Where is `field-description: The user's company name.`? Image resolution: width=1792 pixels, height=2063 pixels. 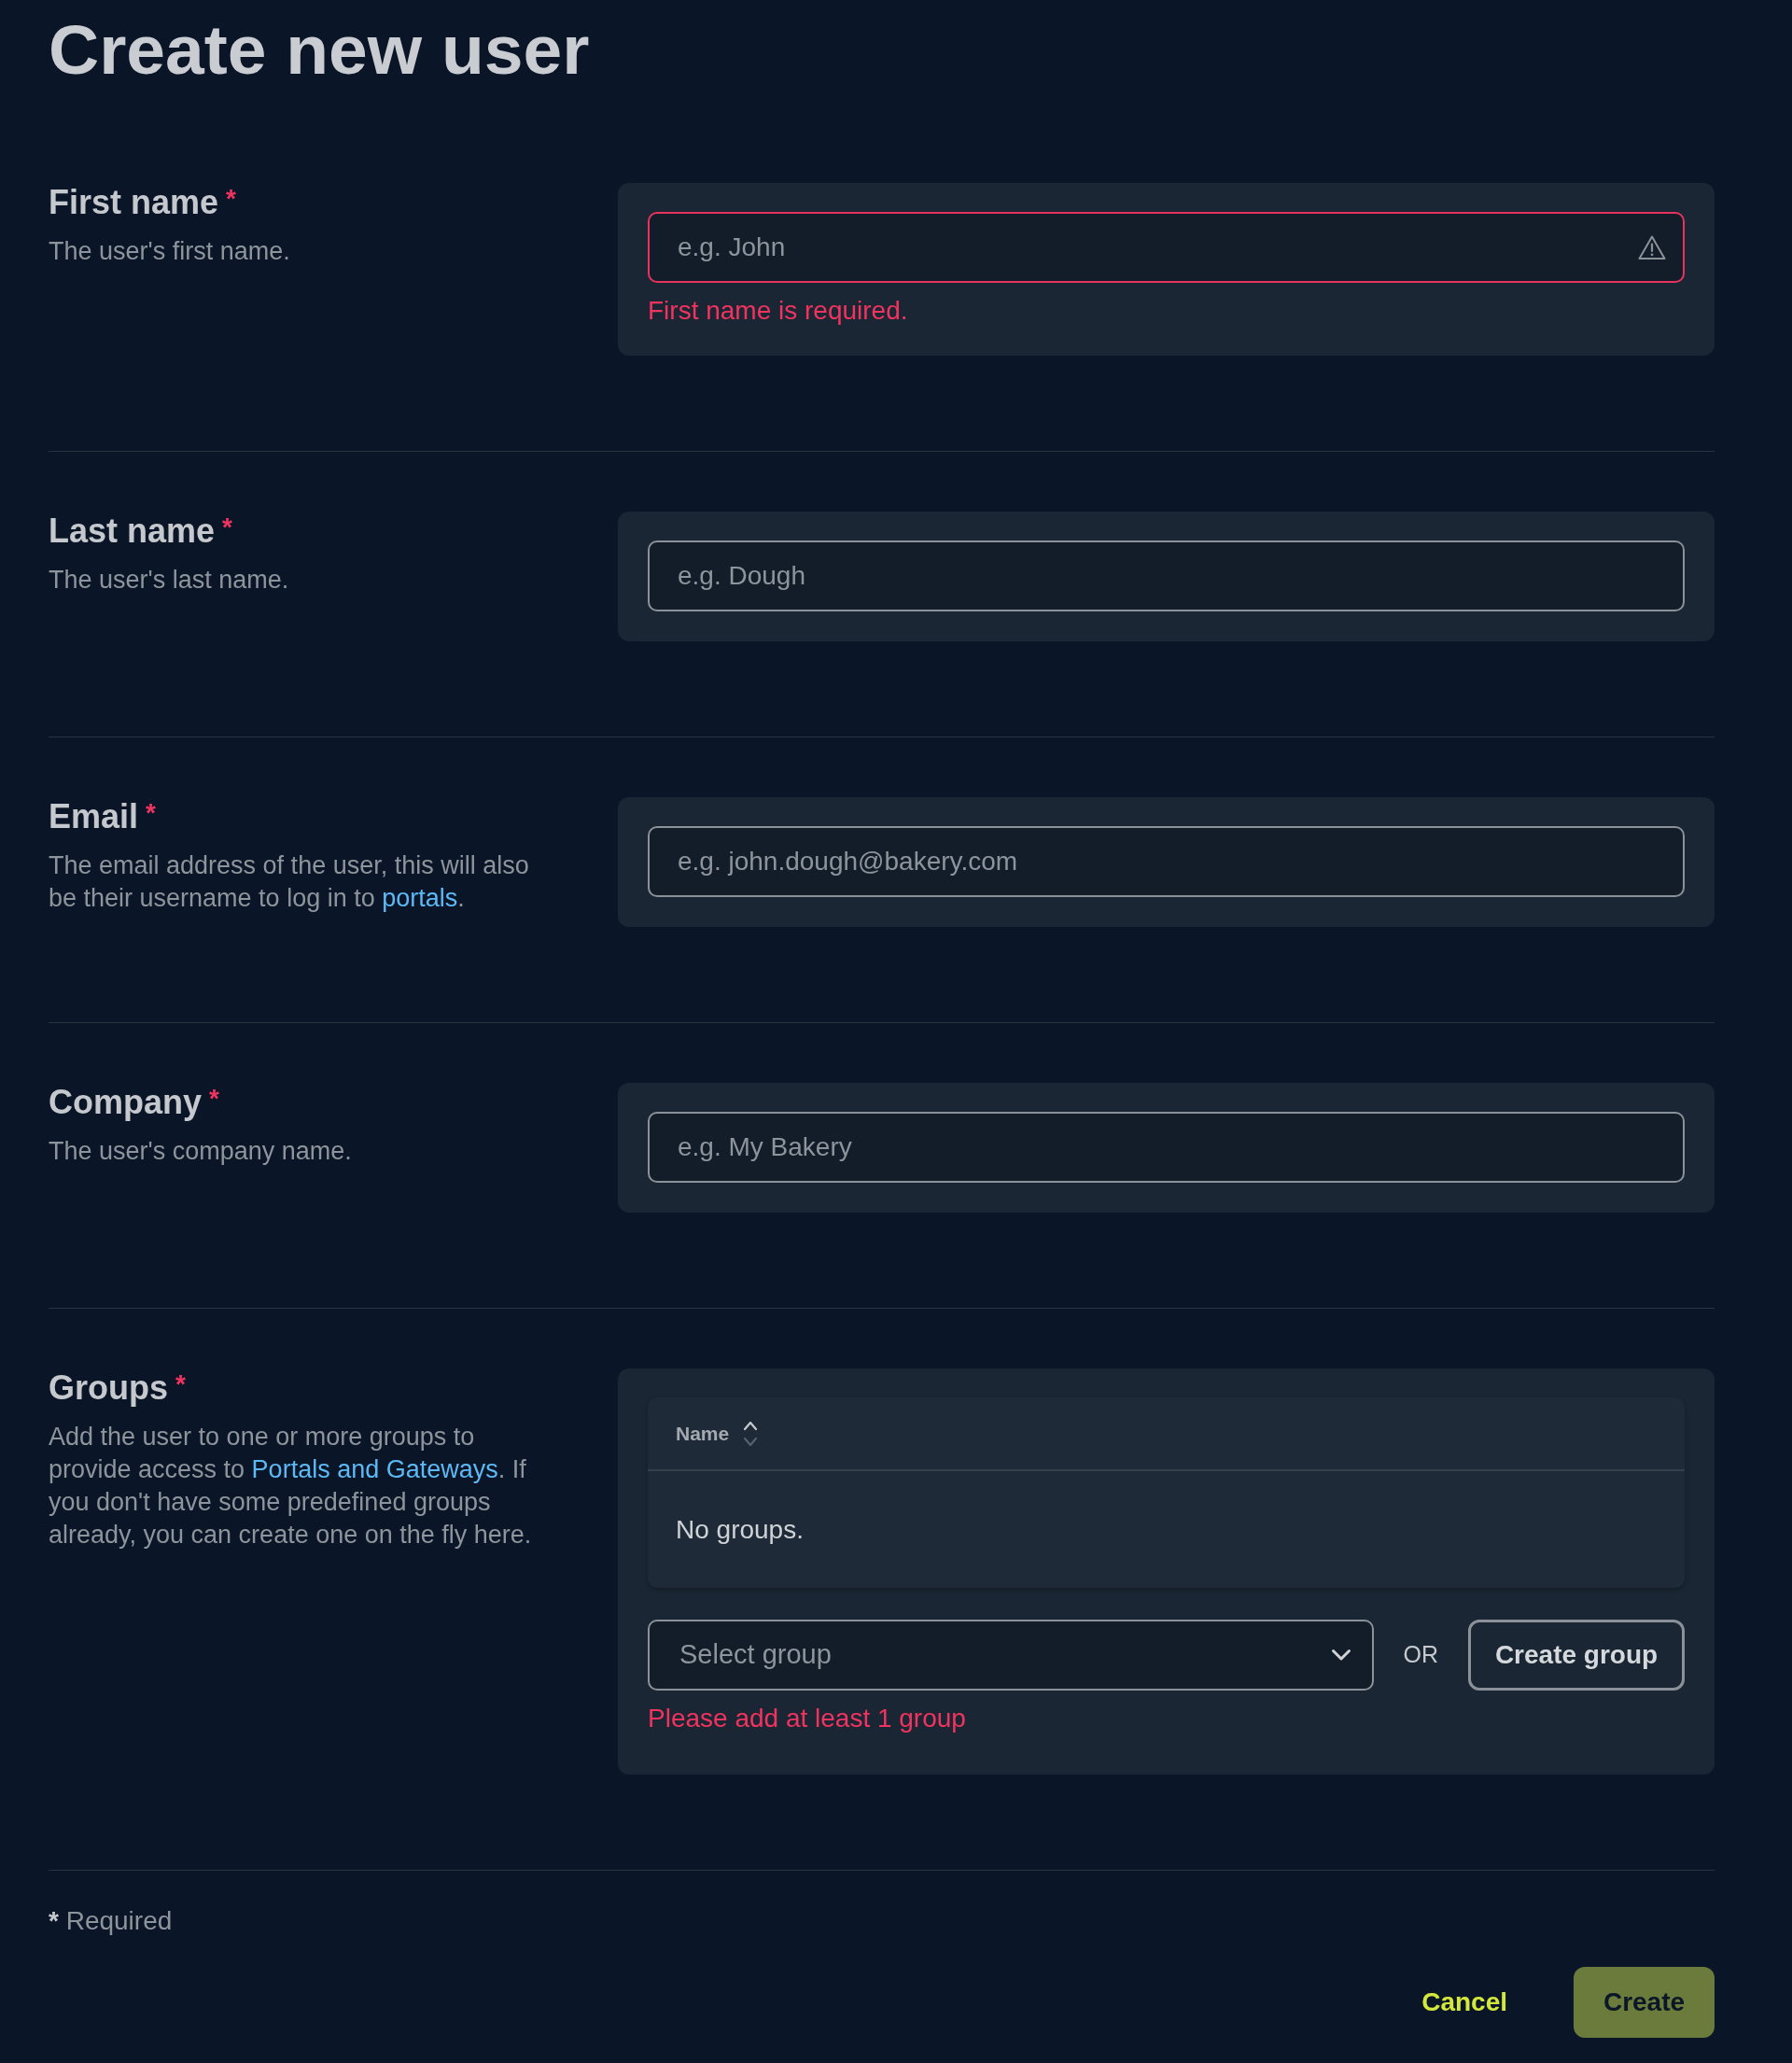 field-description: The user's company name. is located at coordinates (201, 1152).